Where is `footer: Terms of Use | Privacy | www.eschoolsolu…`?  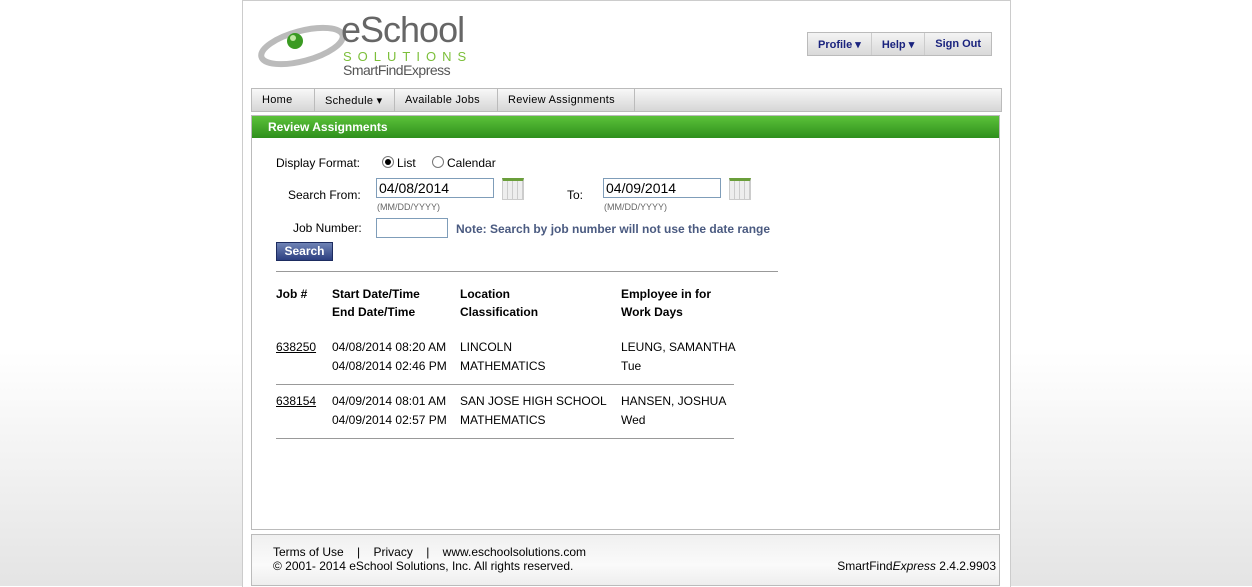
footer: Terms of Use | Privacy | www.eschoolsolu… is located at coordinates (625, 560).